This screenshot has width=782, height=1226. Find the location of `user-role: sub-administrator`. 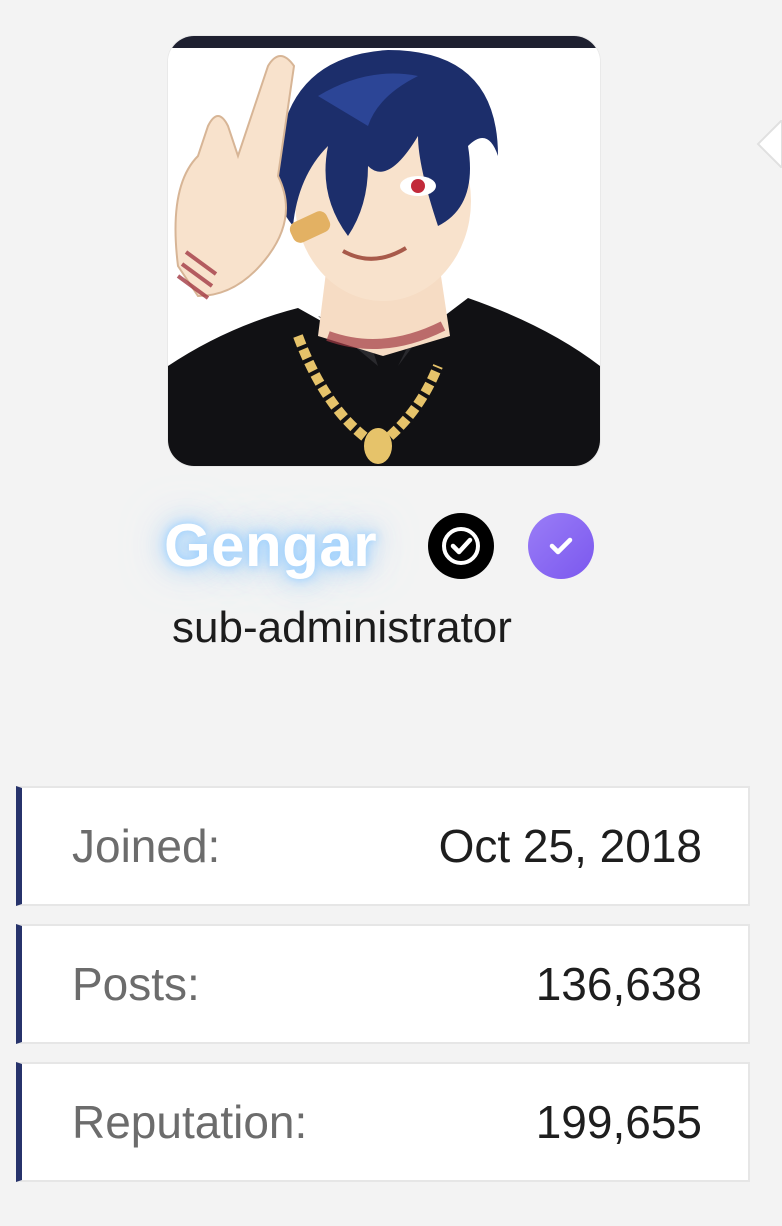

user-role: sub-administrator is located at coordinates (342, 627).